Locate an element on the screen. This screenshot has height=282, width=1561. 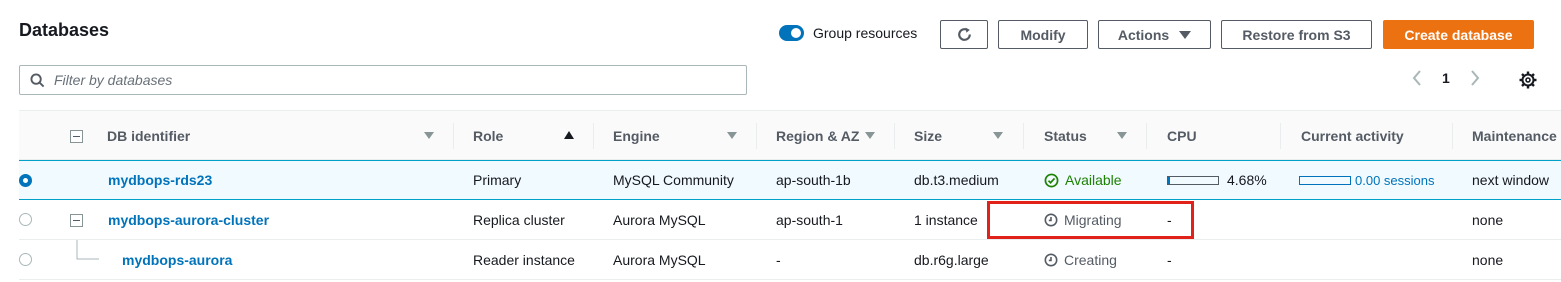
cpu-cell: - is located at coordinates (1169, 259).